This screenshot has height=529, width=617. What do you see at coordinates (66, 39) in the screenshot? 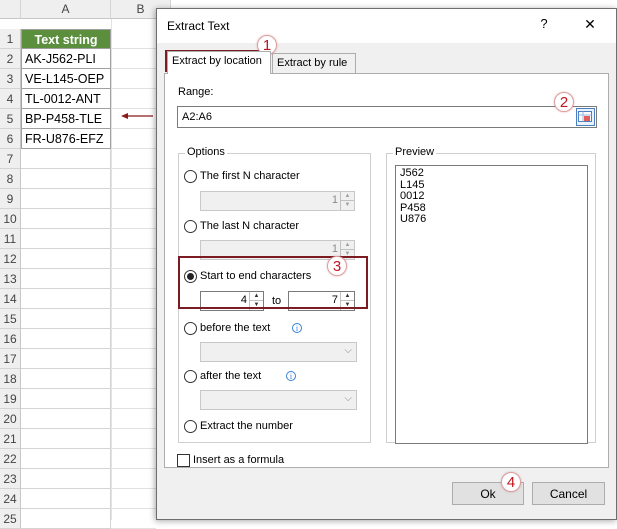
I see `header-cell: Text string` at bounding box center [66, 39].